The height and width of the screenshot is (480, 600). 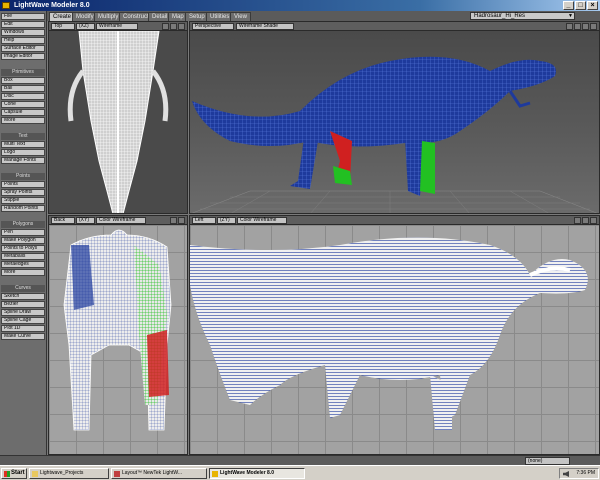 What do you see at coordinates (592, 5) in the screenshot?
I see `close-button: ×` at bounding box center [592, 5].